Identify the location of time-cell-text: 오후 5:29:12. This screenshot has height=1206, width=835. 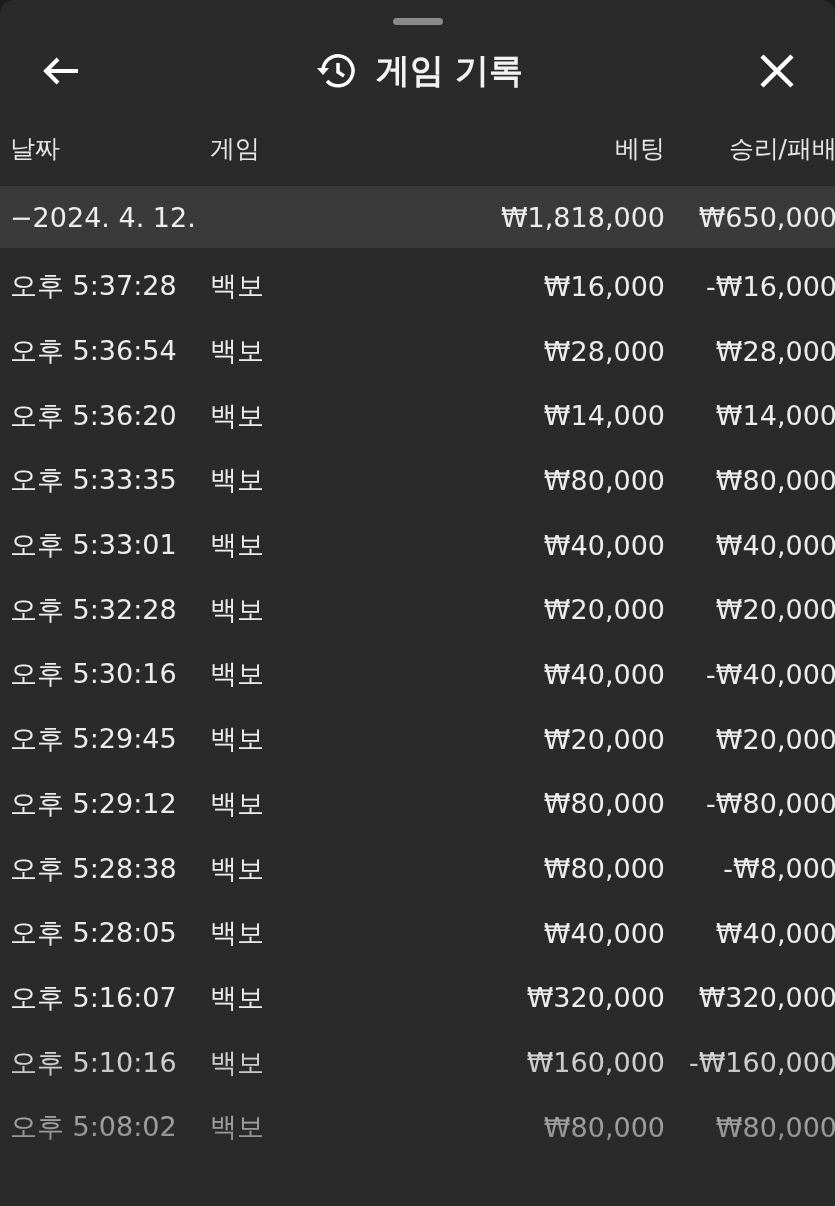
(94, 803).